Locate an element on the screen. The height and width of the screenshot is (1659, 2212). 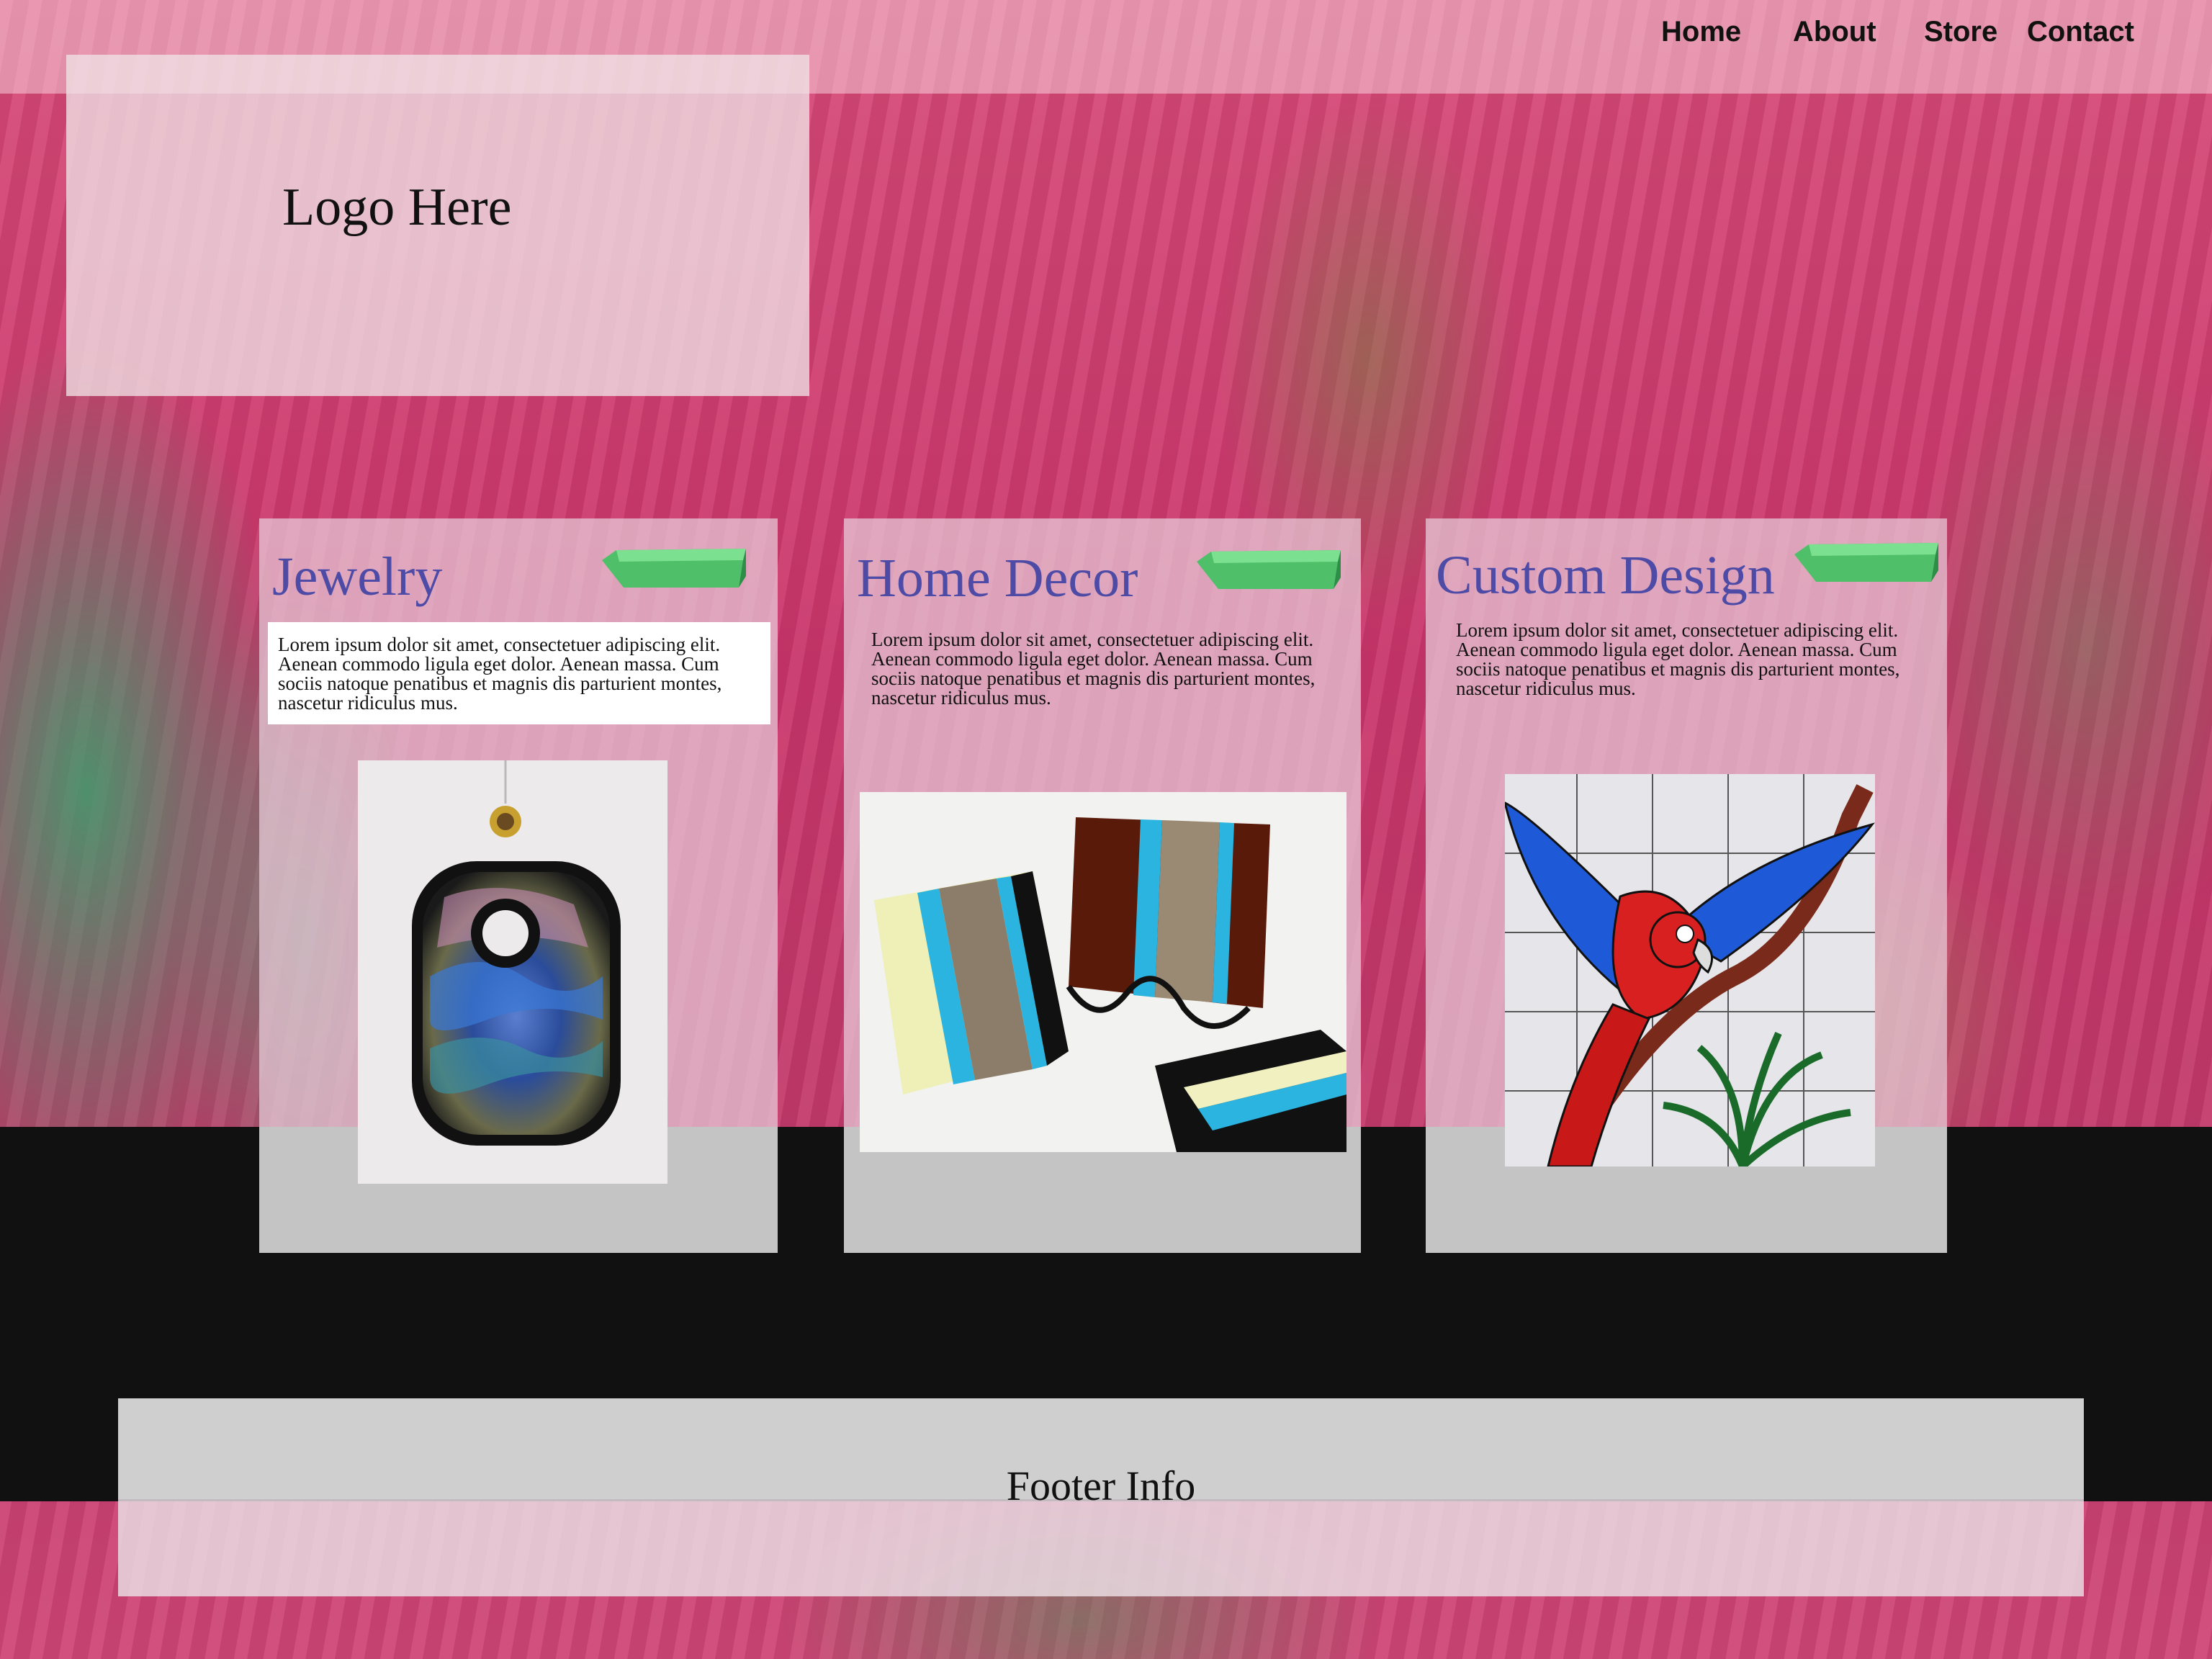
nav-about: About is located at coordinates (1835, 32).